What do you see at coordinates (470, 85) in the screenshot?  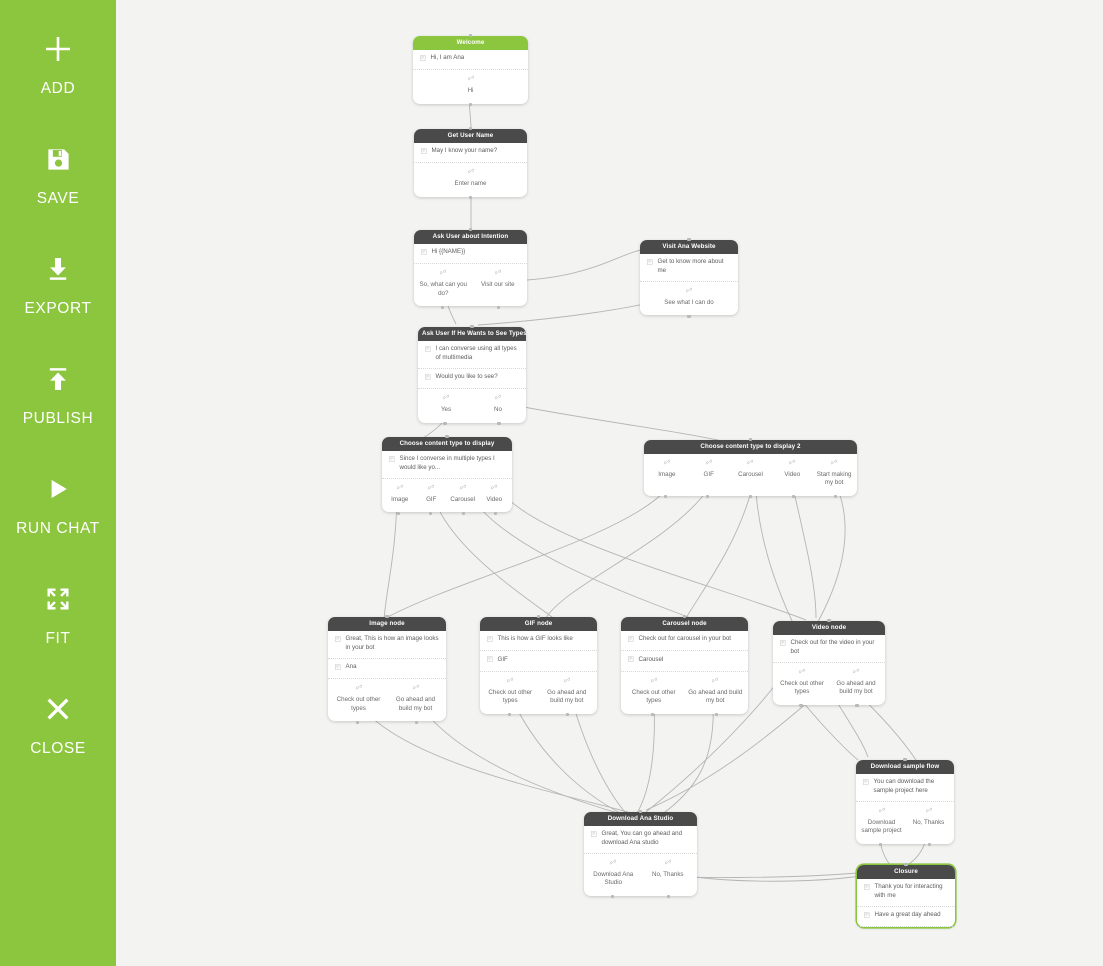 I see `node-button: Hi` at bounding box center [470, 85].